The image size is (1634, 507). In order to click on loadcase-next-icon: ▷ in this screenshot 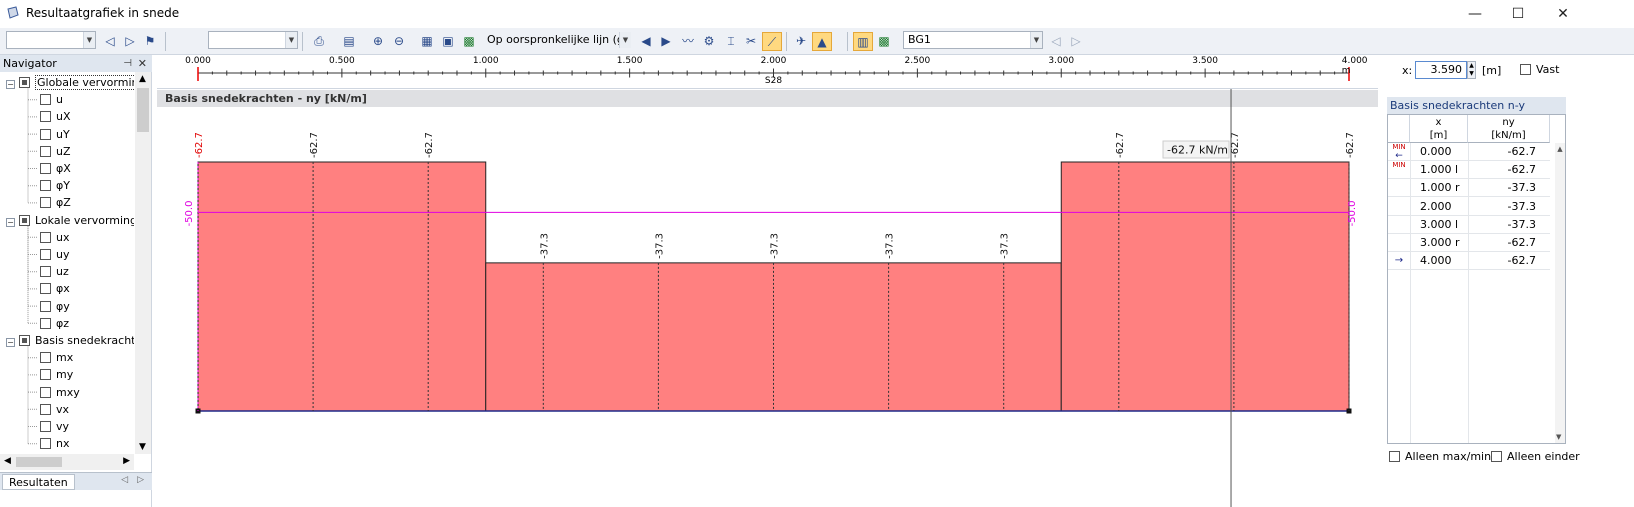, I will do `click(1076, 41)`.